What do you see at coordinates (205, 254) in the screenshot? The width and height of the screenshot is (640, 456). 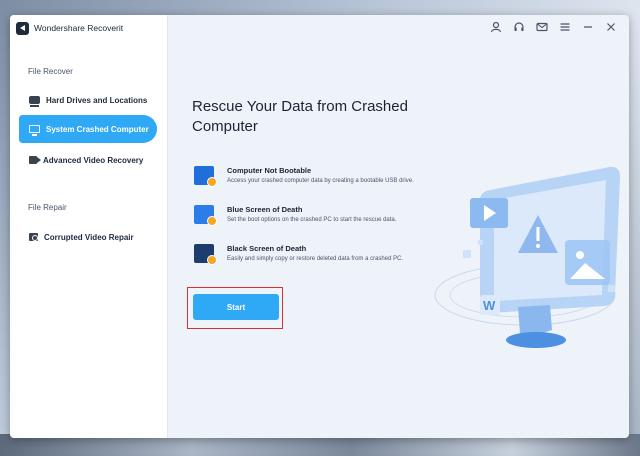 I see `black-screen-icon` at bounding box center [205, 254].